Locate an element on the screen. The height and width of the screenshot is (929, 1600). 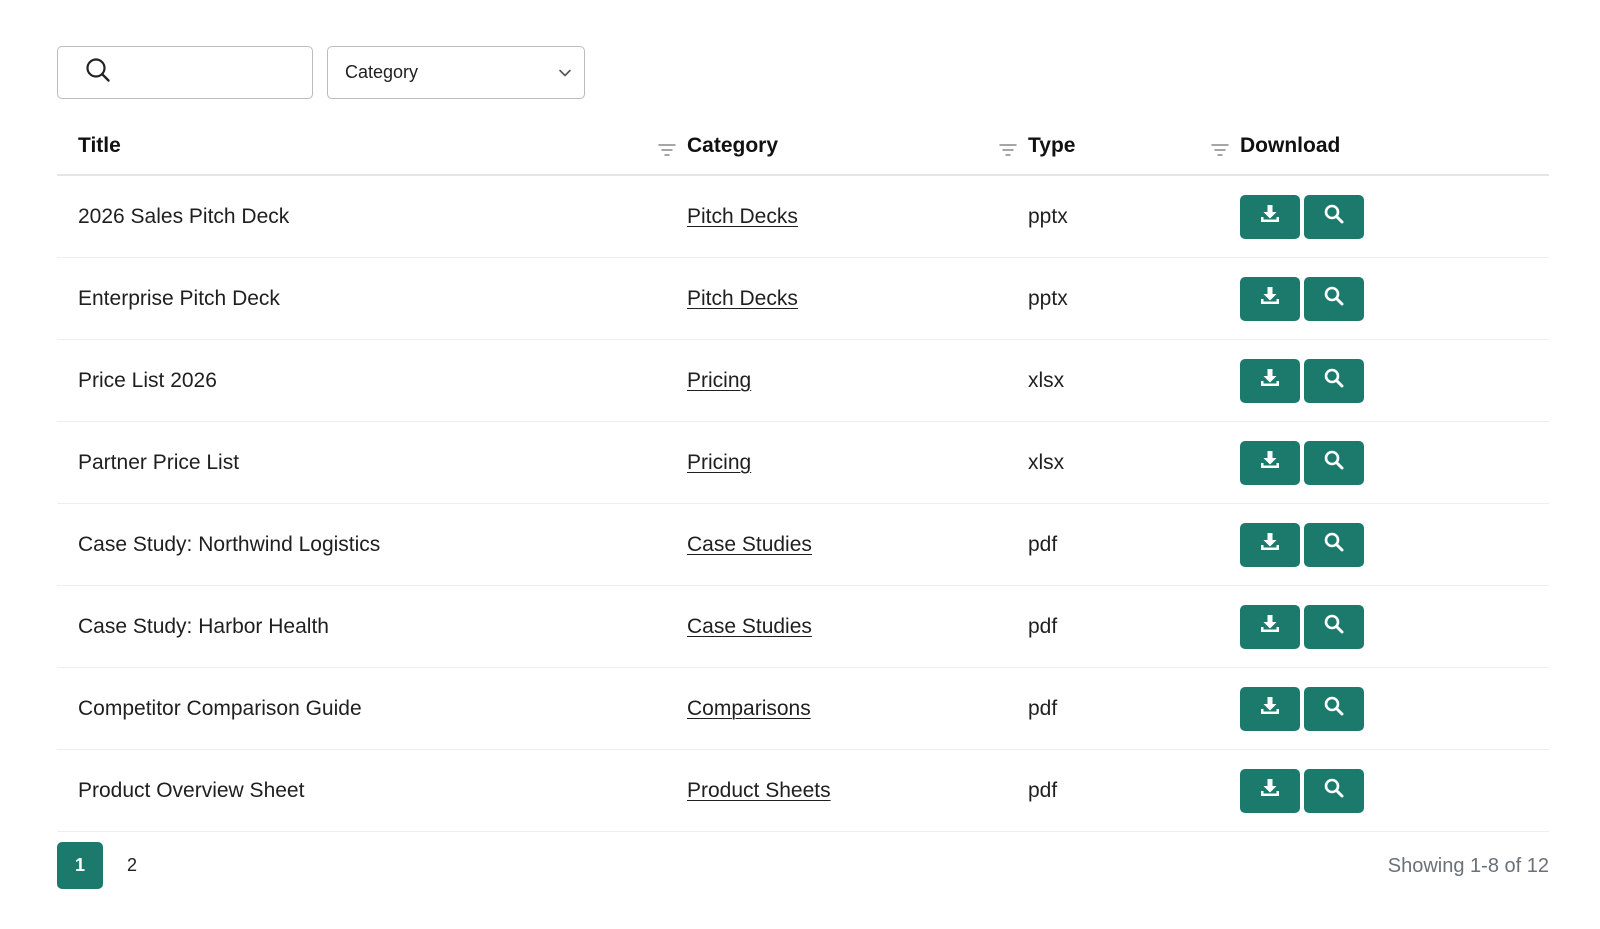
page-button-2: 2 is located at coordinates (132, 865).